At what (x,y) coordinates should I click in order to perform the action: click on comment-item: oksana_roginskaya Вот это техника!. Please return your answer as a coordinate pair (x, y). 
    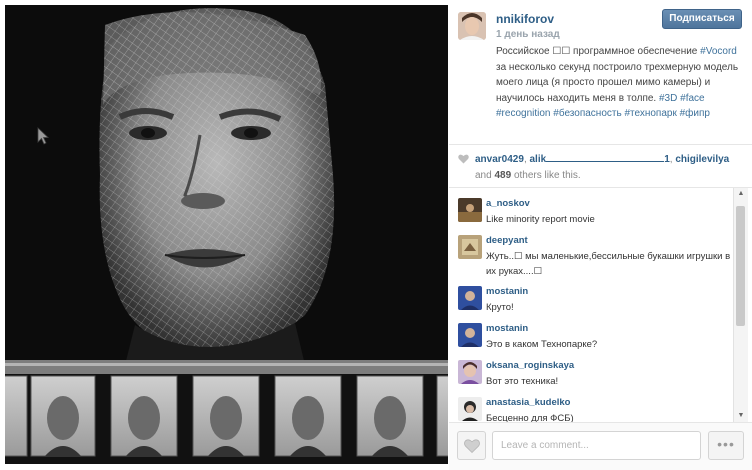
    Looking at the image, I should click on (590, 372).